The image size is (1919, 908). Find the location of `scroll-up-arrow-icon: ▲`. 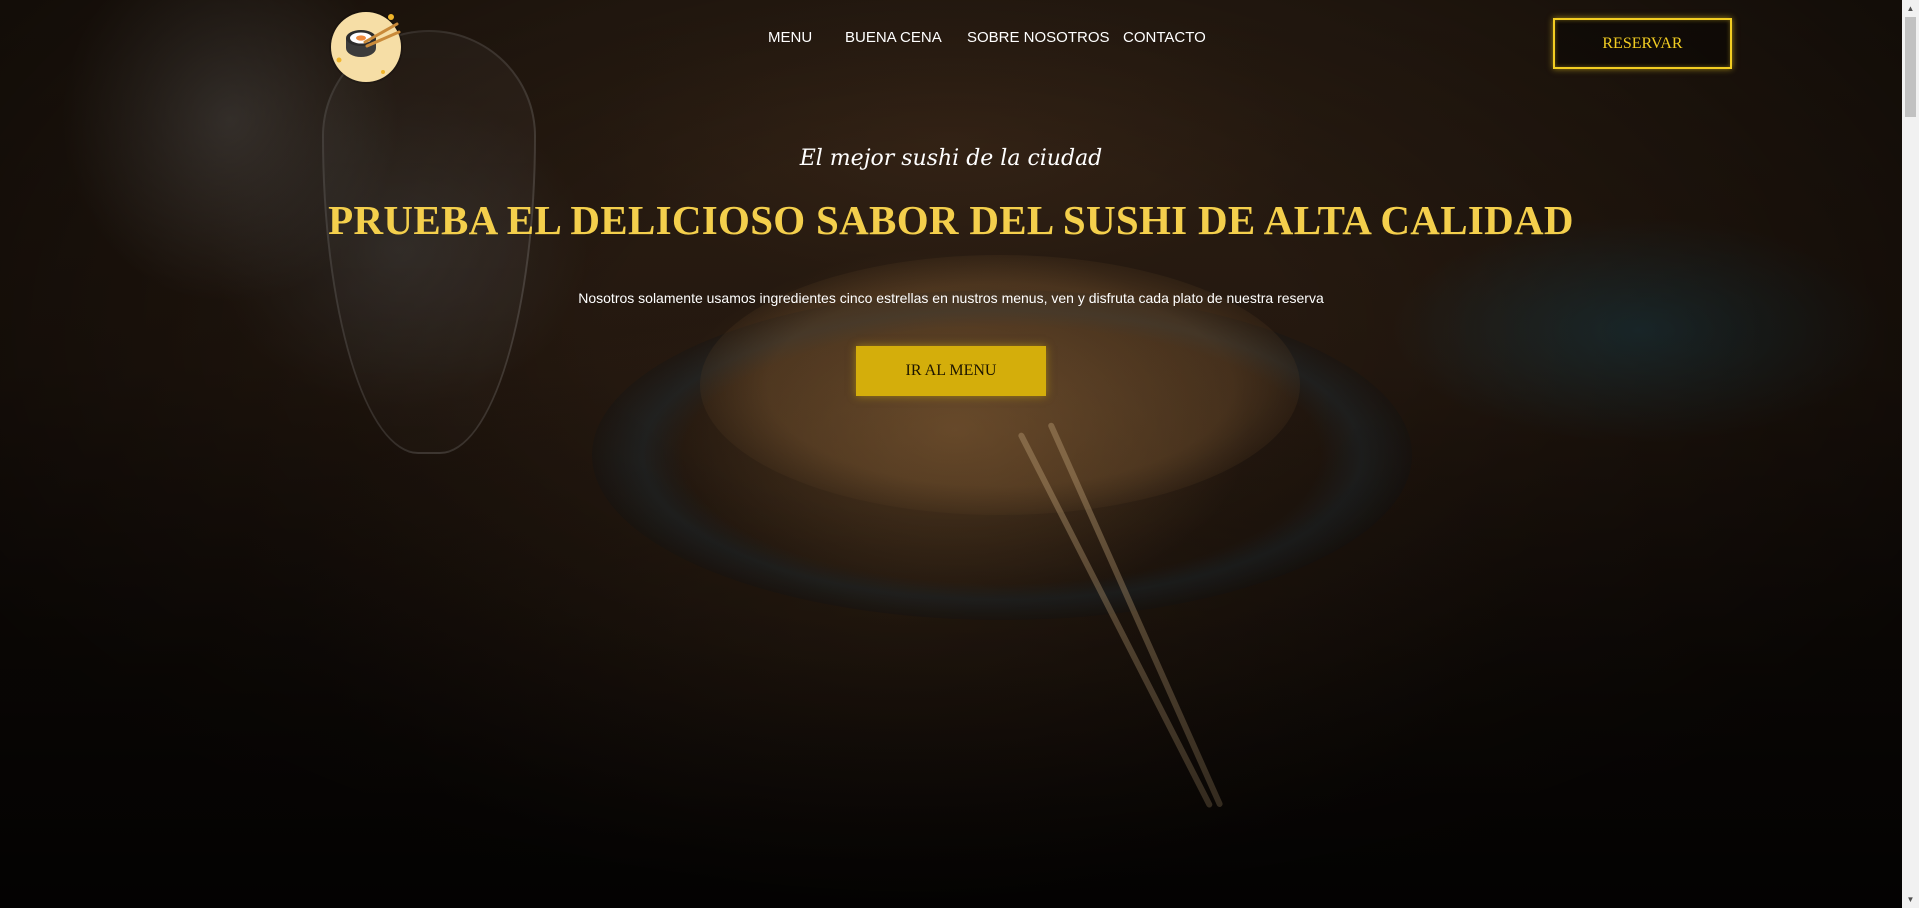

scroll-up-arrow-icon: ▲ is located at coordinates (1910, 8).